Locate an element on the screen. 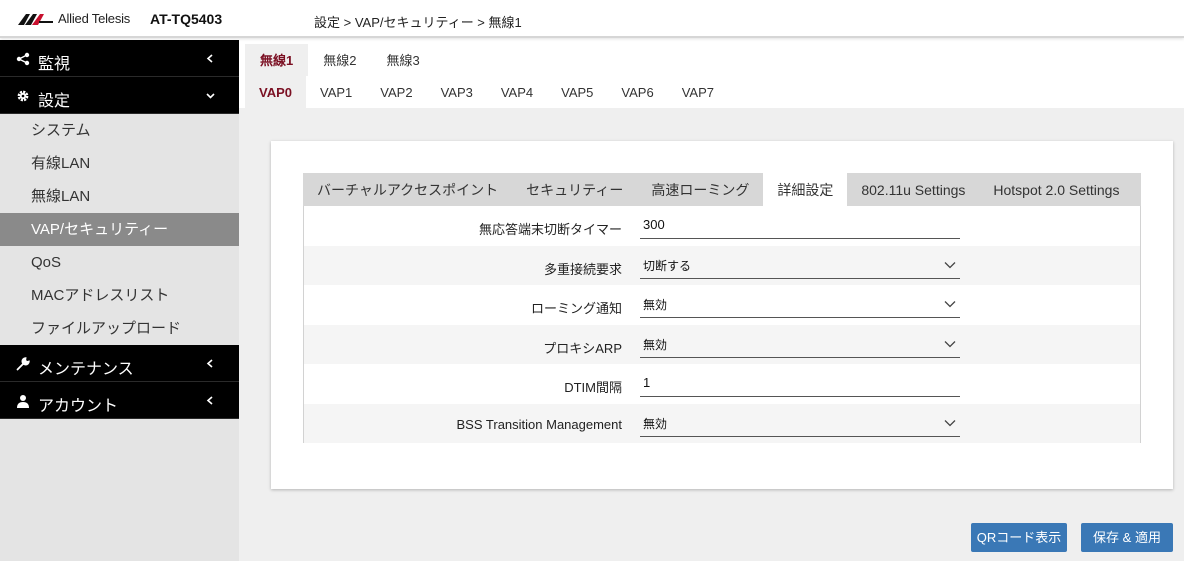  sidebar-item-vap-security: VAP/セキュリティー is located at coordinates (119, 229).